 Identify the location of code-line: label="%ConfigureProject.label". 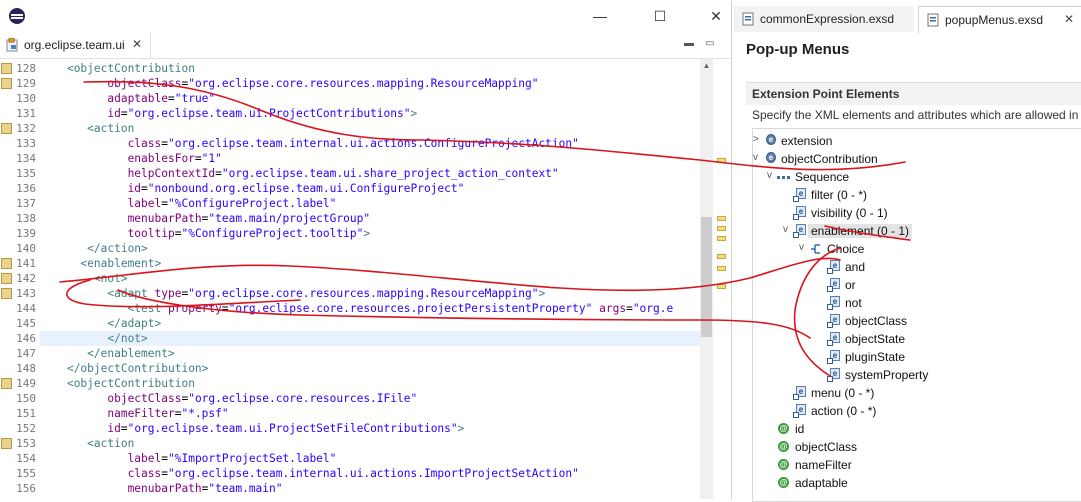
(370, 203).